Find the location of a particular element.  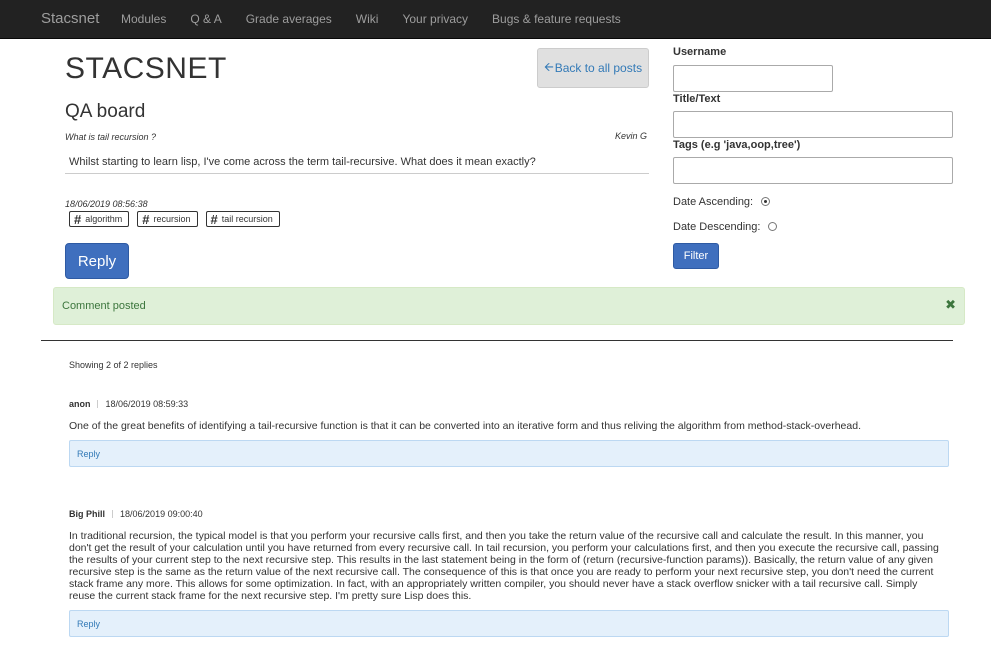

close-icon: ✖ is located at coordinates (950, 305).